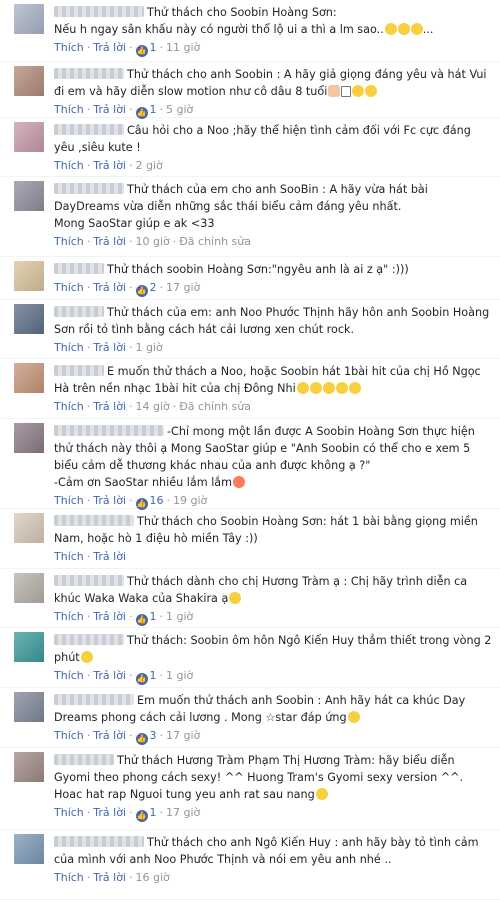 Image resolution: width=500 pixels, height=900 pixels. I want to click on comment-actions: Thích · Trả lời · 1 giờ, so click(273, 348).